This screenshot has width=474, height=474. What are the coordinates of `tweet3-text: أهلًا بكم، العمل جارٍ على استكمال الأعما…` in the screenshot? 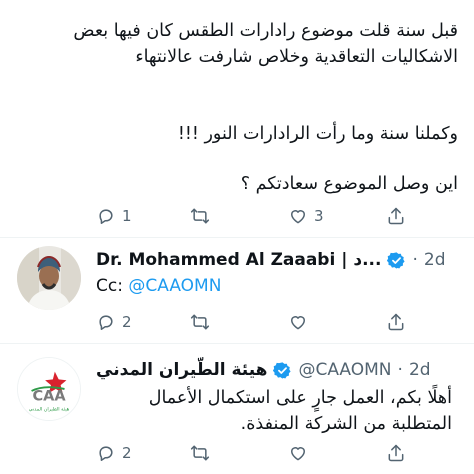 It's located at (300, 411).